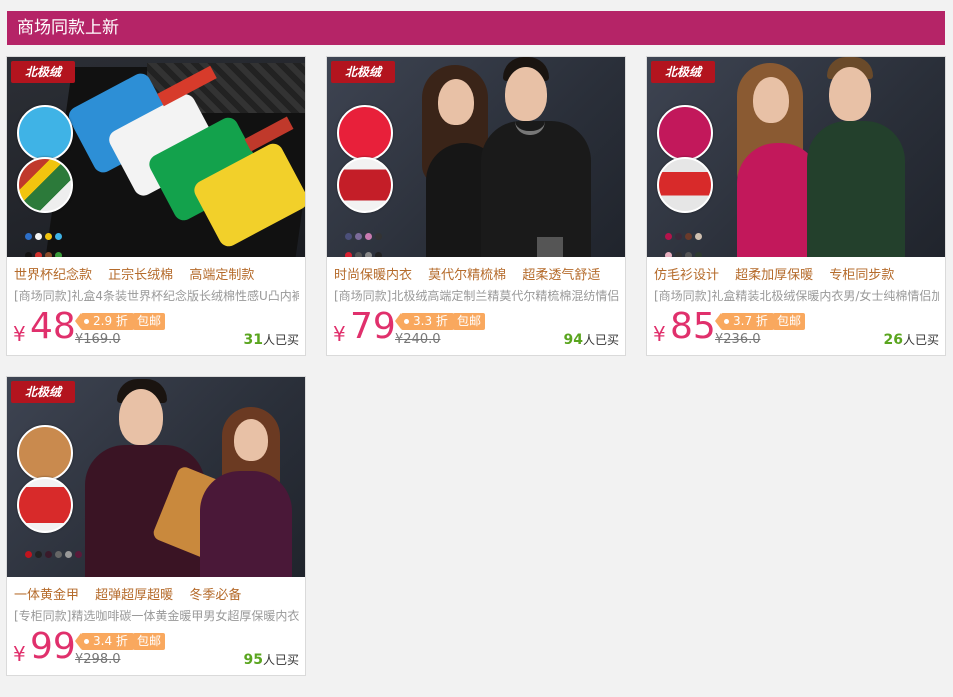 The image size is (953, 697). Describe the element at coordinates (738, 339) in the screenshot. I see `original-price: ¥236.0` at that location.